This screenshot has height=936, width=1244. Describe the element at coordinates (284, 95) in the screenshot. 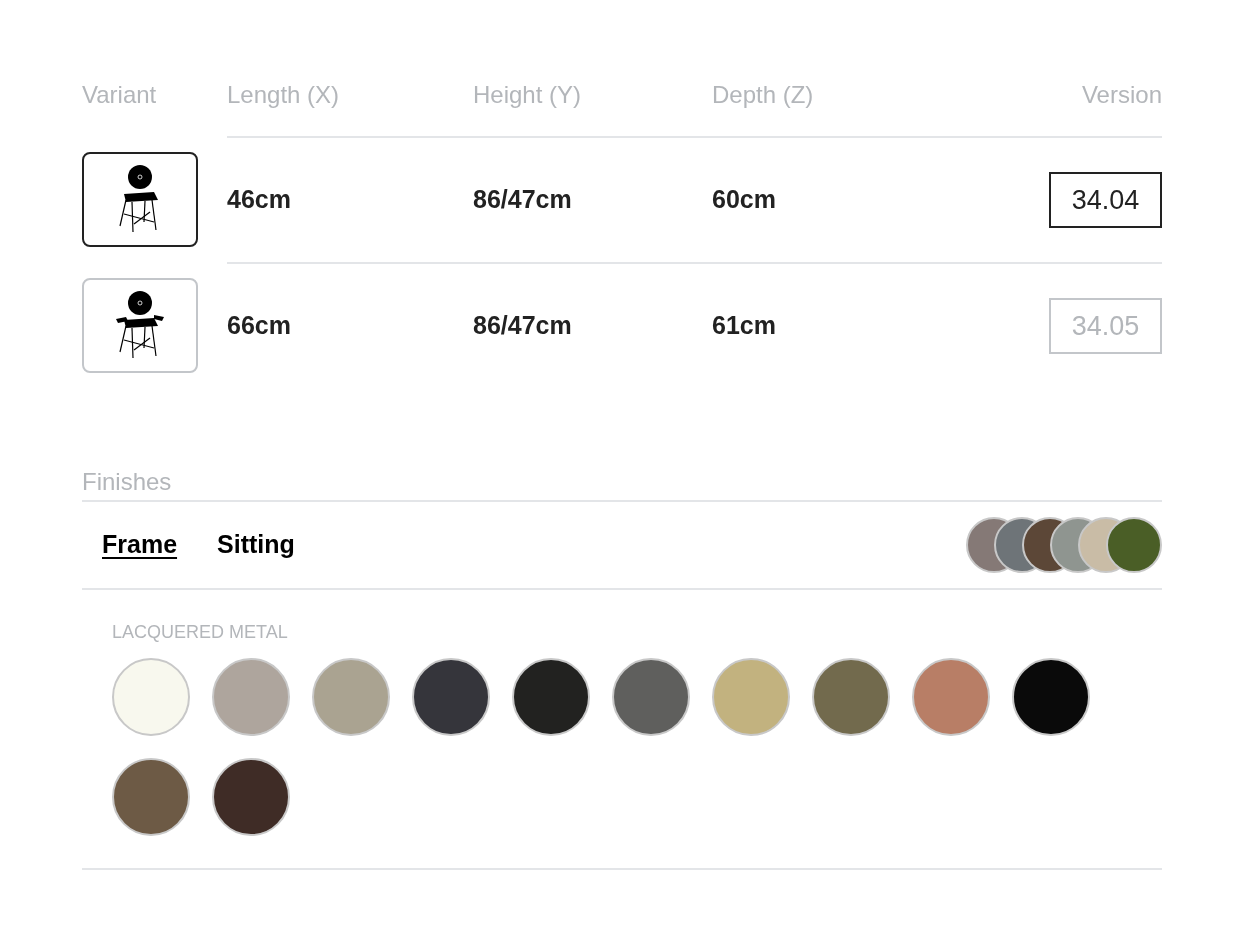

I see `column-header: Length (X)` at that location.